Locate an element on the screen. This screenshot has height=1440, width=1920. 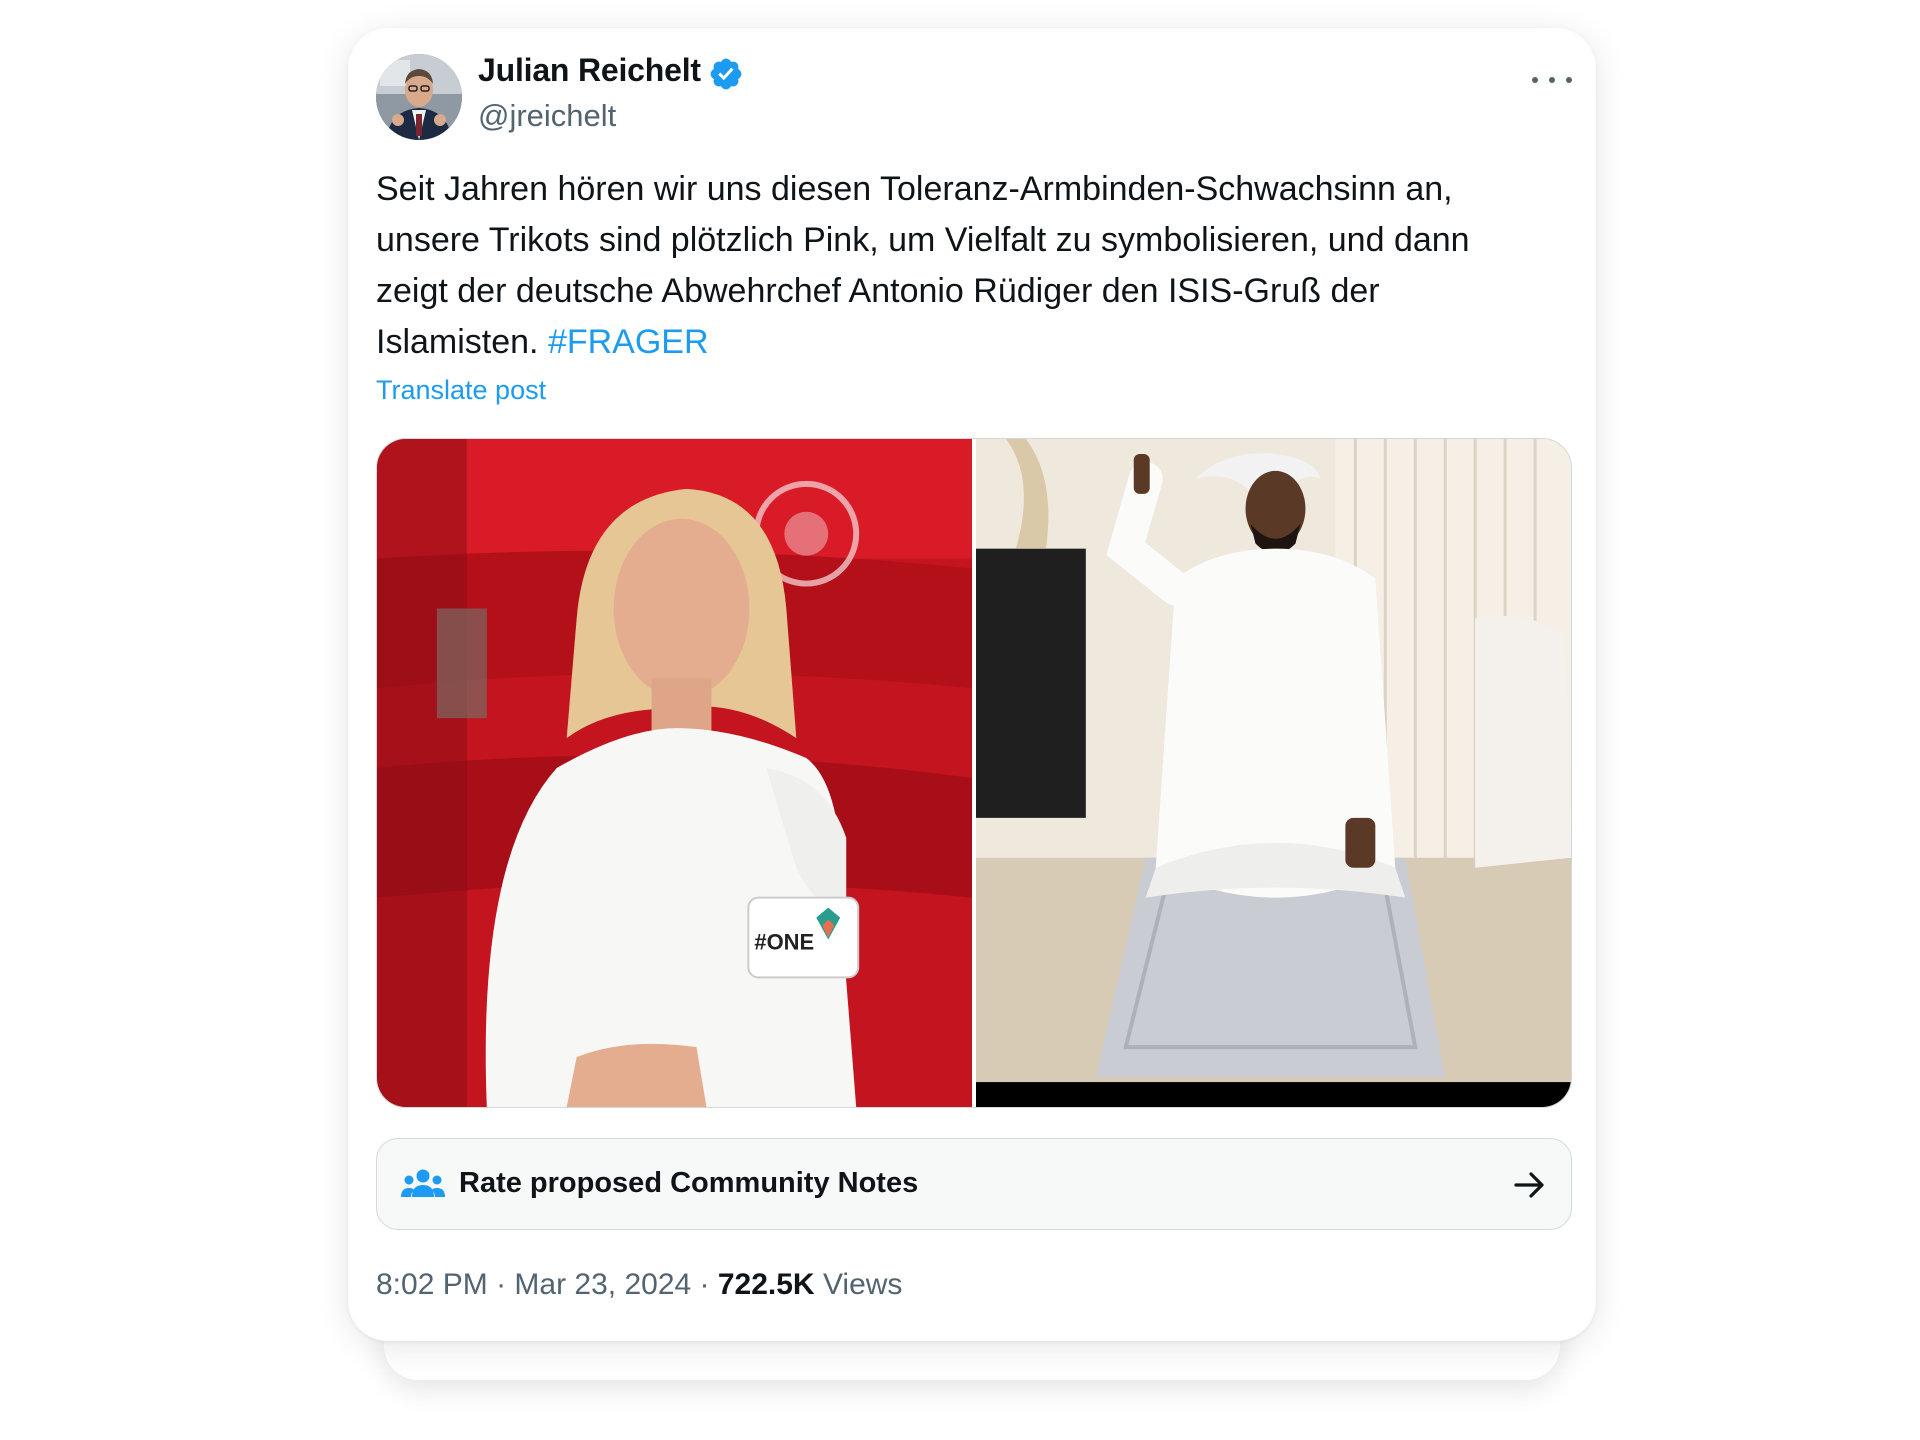
translate-post-link: Translate post is located at coordinates (461, 390).